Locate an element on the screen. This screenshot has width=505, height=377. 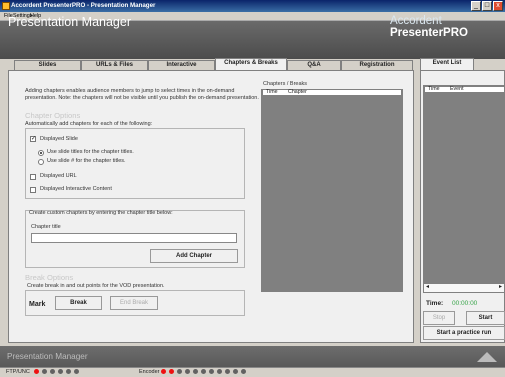
scroll-left-icon: ◂ is located at coordinates (427, 286).